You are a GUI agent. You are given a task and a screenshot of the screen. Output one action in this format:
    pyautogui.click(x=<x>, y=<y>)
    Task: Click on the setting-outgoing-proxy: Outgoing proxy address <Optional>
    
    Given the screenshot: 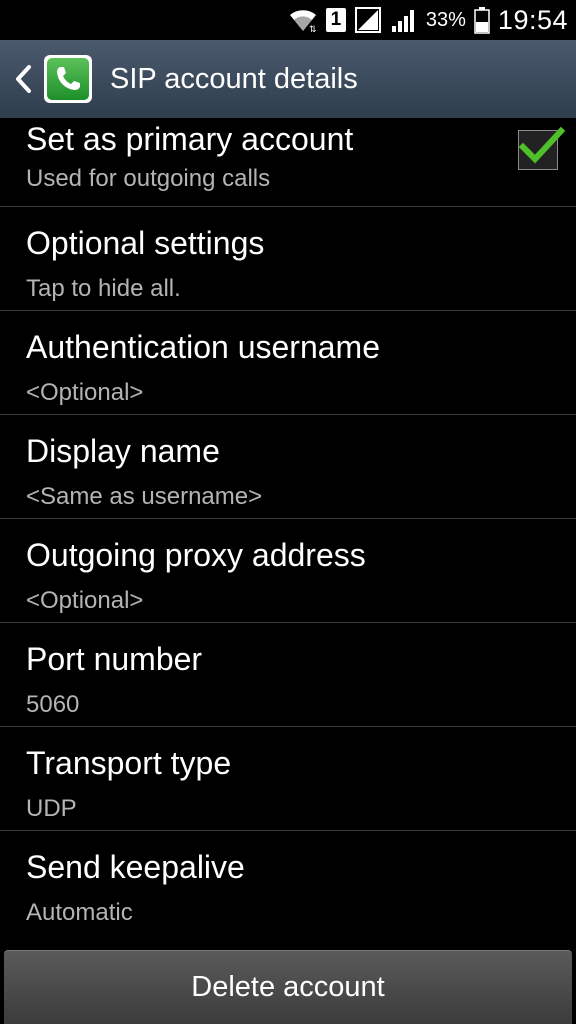 What is the action you would take?
    pyautogui.click(x=288, y=571)
    